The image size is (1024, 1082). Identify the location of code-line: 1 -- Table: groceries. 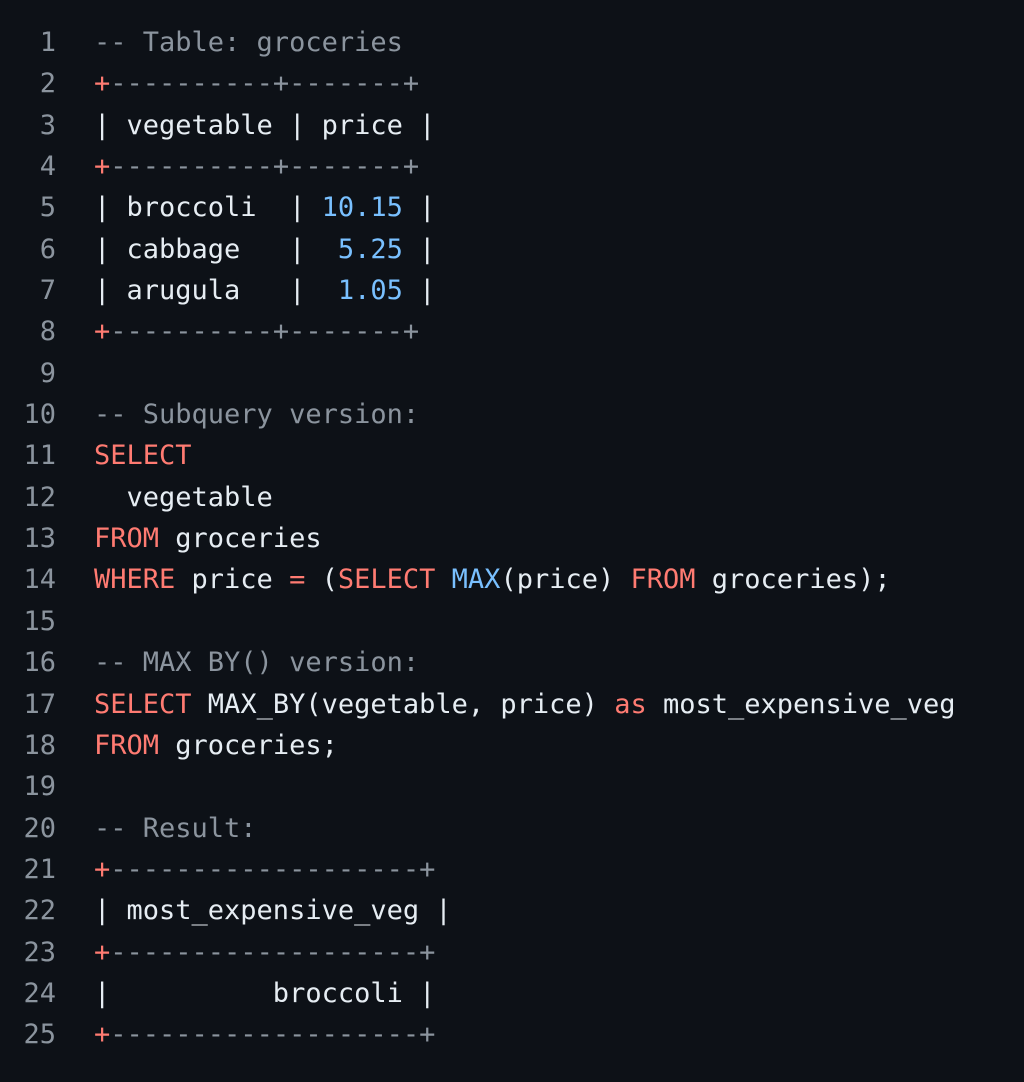
(512, 42).